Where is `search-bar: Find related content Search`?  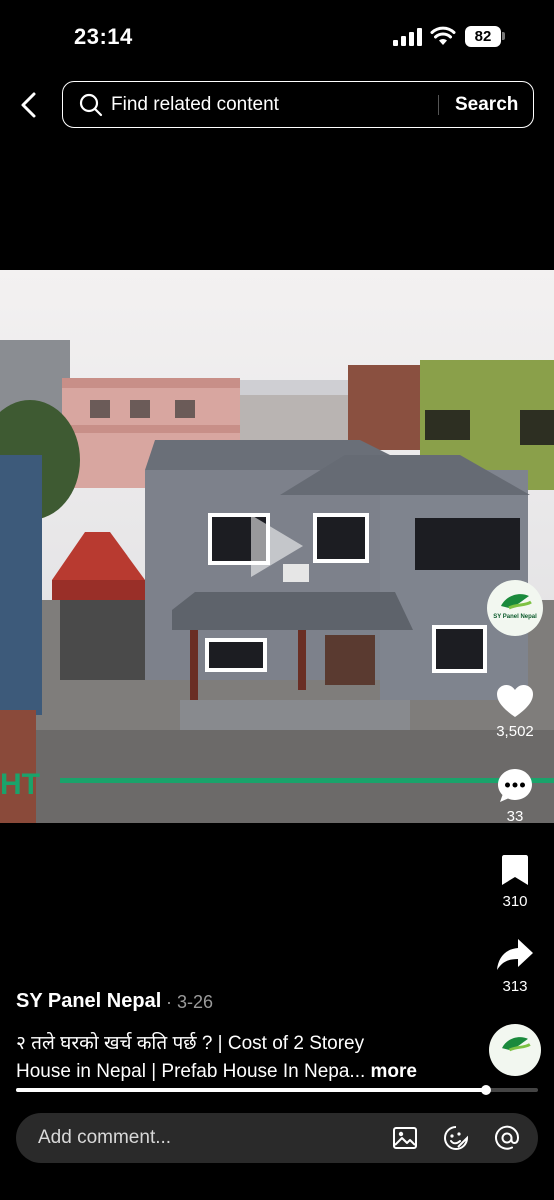 search-bar: Find related content Search is located at coordinates (298, 104).